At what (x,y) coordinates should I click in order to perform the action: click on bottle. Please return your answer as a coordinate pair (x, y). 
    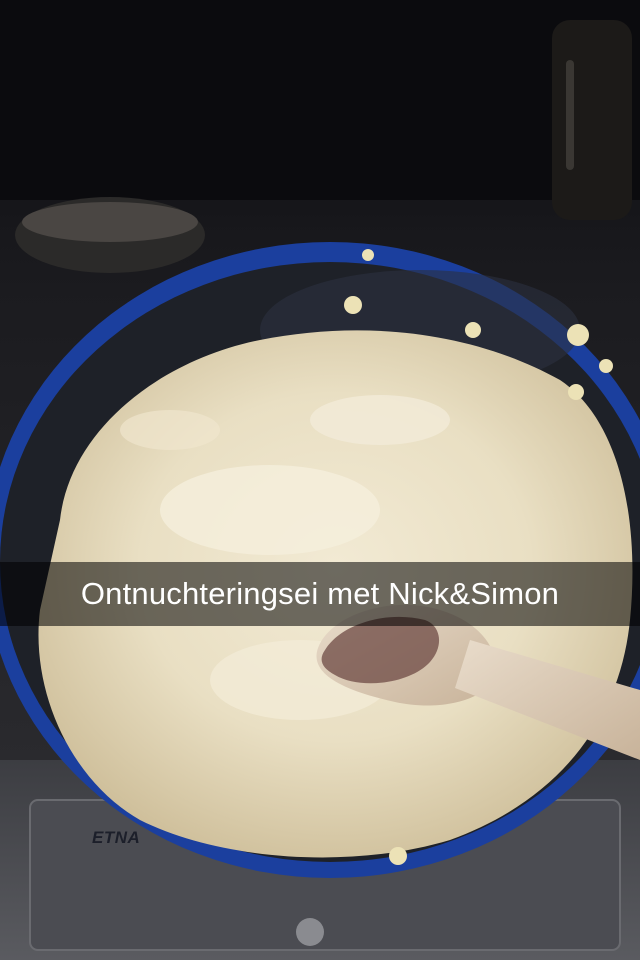
    Looking at the image, I should click on (592, 120).